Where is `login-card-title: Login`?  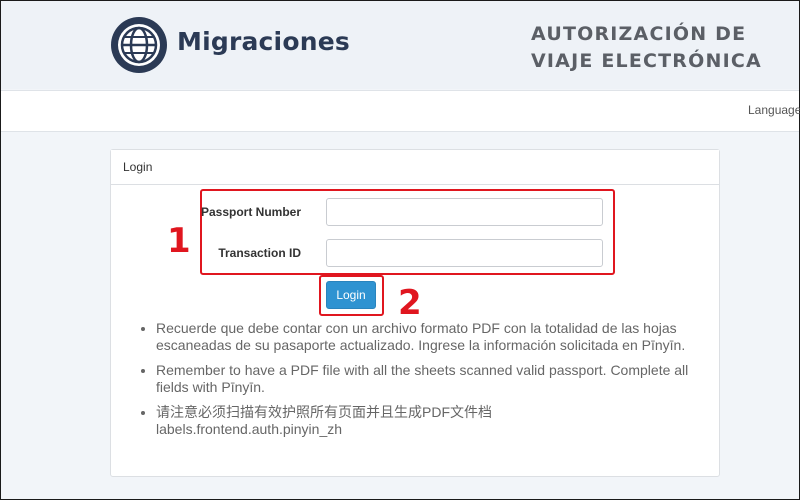
login-card-title: Login is located at coordinates (415, 167).